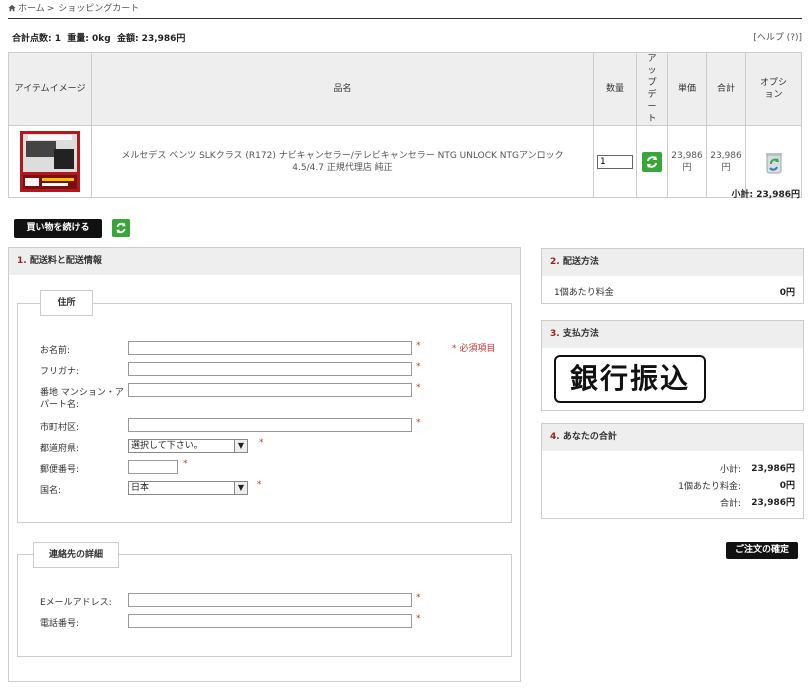  Describe the element at coordinates (99, 39) in the screenshot. I see `cart-summary: 合計点数: 1 重量: 0kg 金額: 23,986円` at that location.